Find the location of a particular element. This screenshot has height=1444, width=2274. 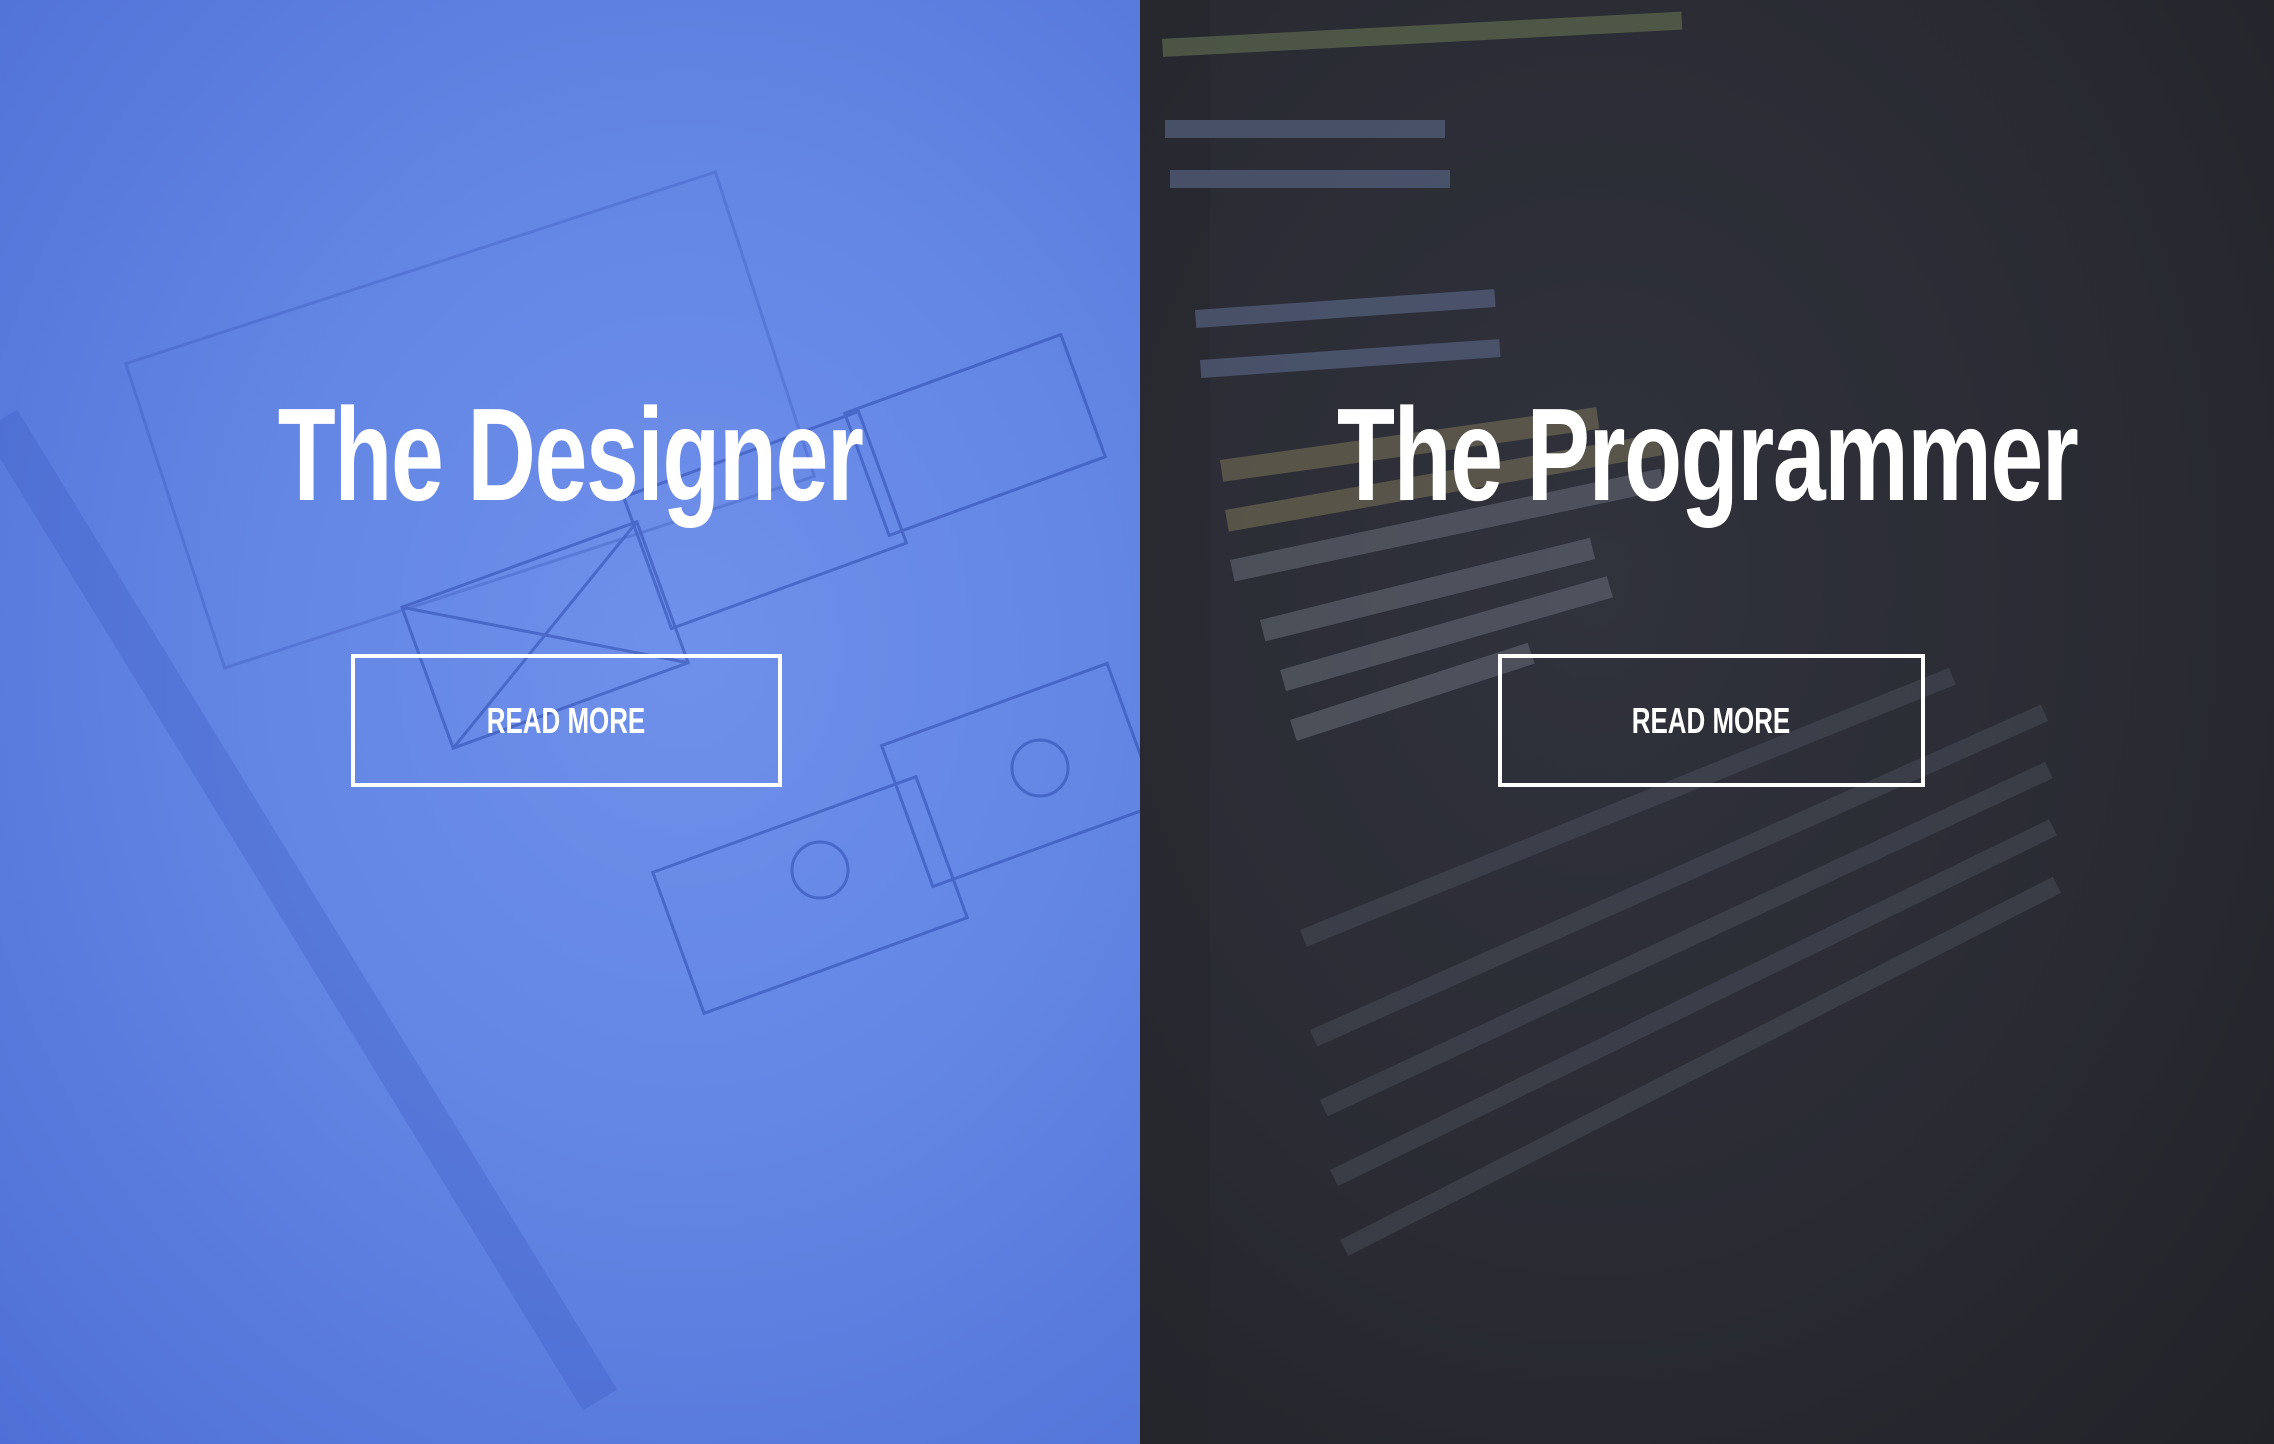

programmer-read-more-button: READ MORE is located at coordinates (1711, 720).